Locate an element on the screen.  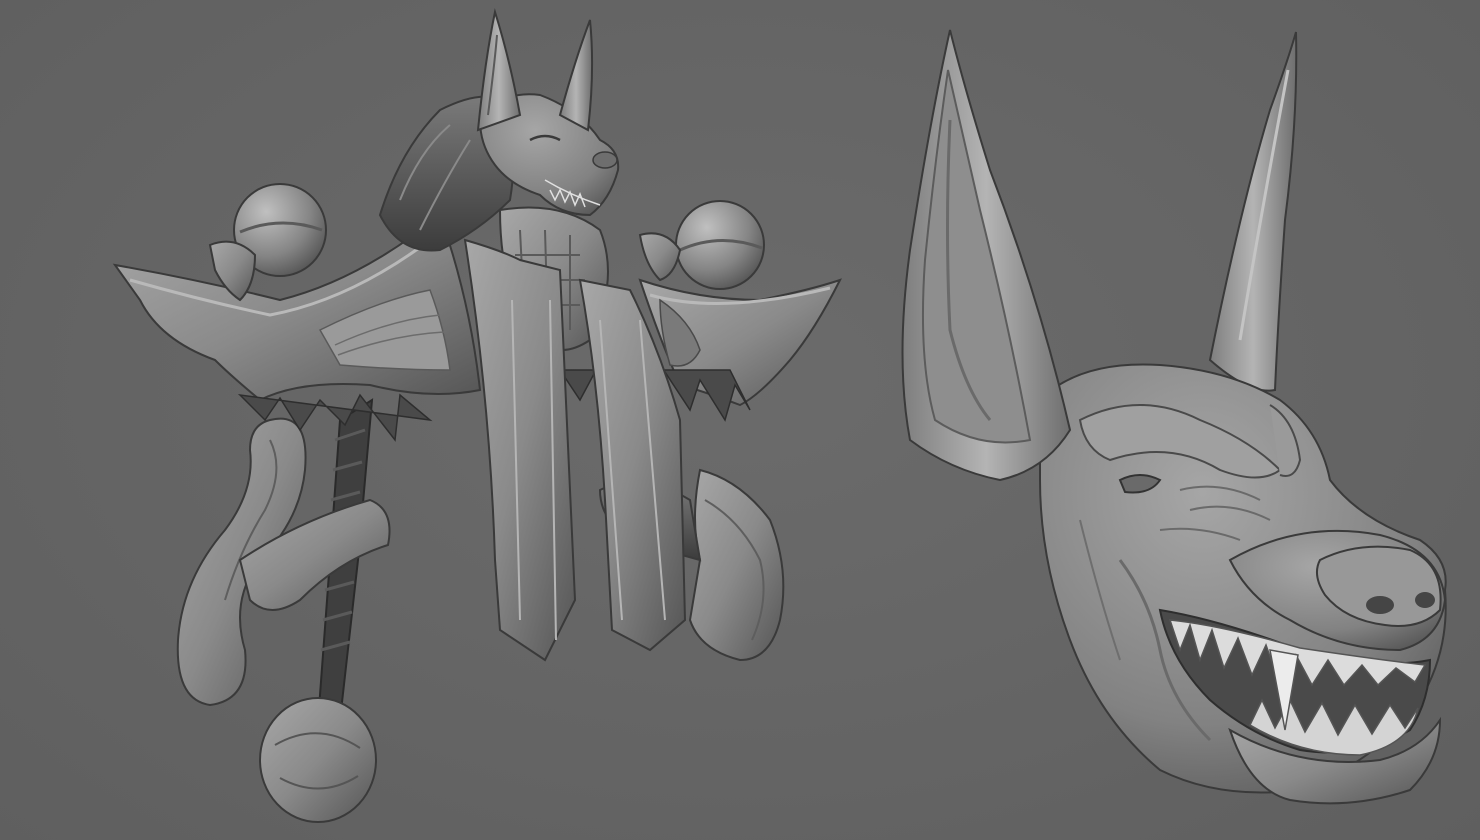
small-ear-right is located at coordinates (576, 75).